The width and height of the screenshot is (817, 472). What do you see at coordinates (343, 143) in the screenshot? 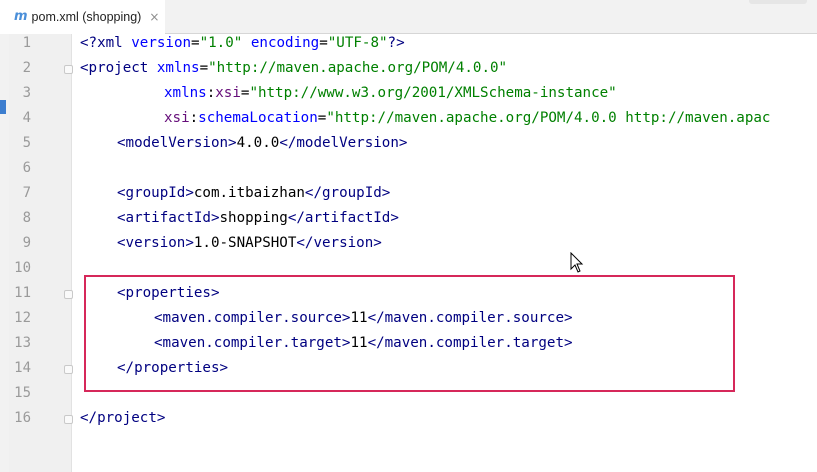
I see `model-version-close-tag: </modelVersion>` at bounding box center [343, 143].